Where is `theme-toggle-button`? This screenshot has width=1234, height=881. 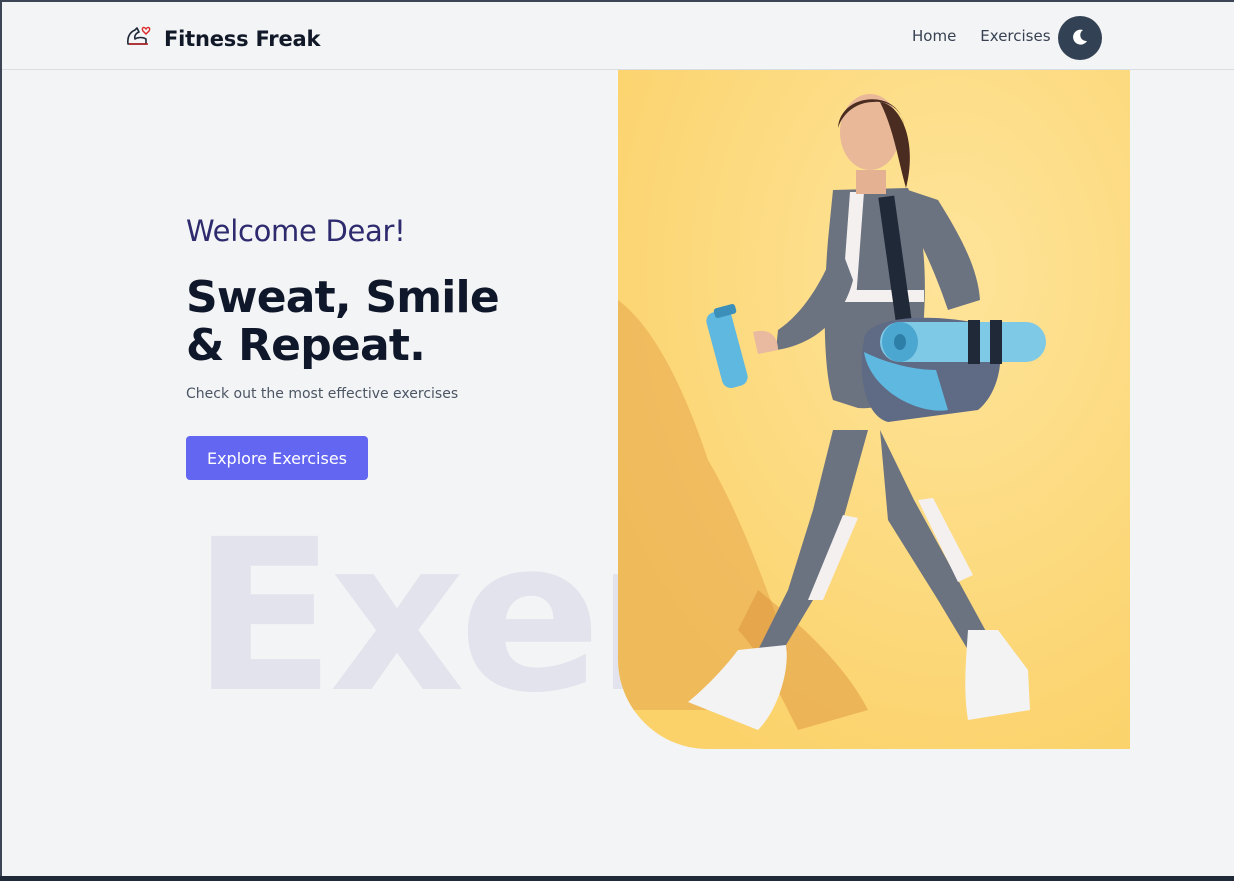
theme-toggle-button is located at coordinates (1080, 38).